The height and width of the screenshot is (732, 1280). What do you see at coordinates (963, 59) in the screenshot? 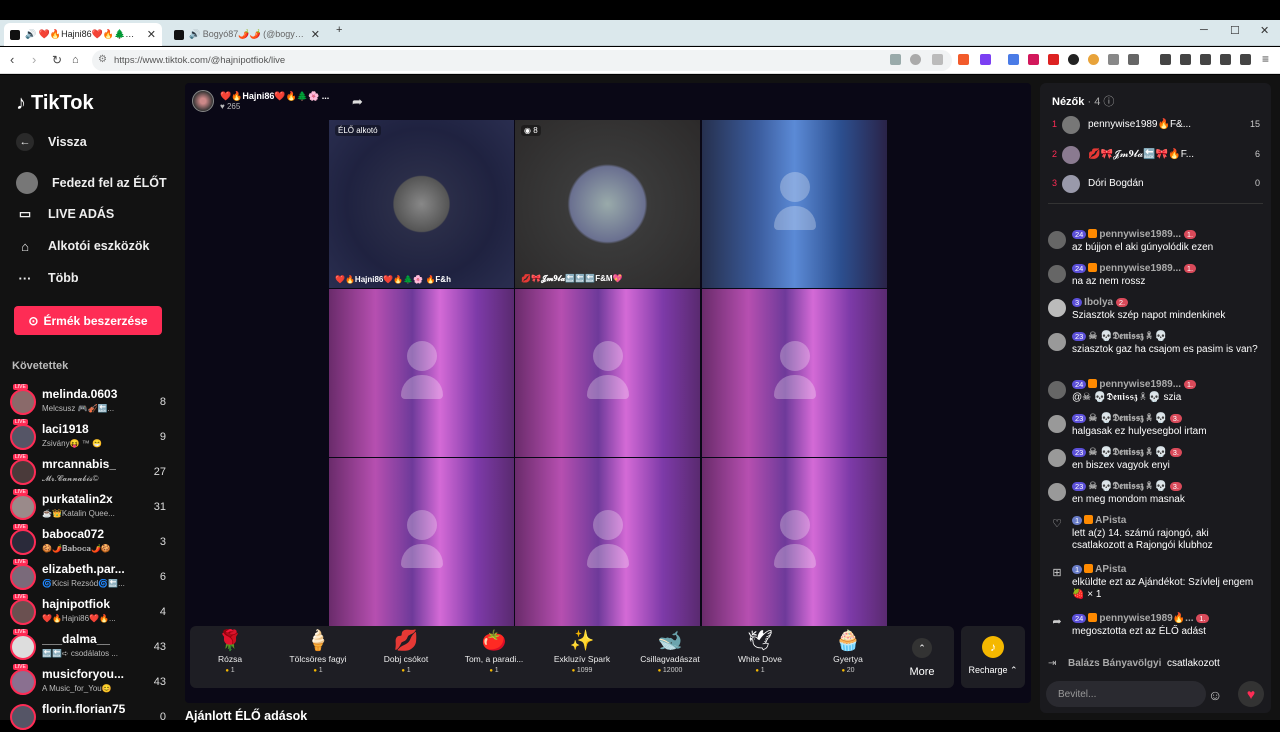
I see `brave-shield-icon` at bounding box center [963, 59].